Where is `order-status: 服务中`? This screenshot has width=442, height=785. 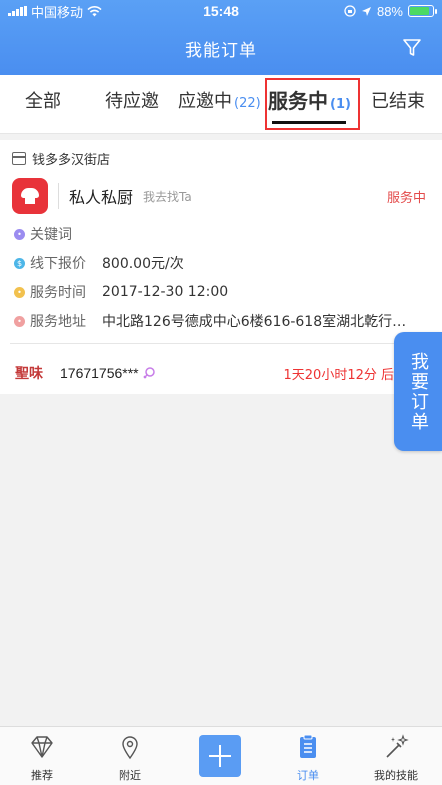 order-status: 服务中 is located at coordinates (406, 198).